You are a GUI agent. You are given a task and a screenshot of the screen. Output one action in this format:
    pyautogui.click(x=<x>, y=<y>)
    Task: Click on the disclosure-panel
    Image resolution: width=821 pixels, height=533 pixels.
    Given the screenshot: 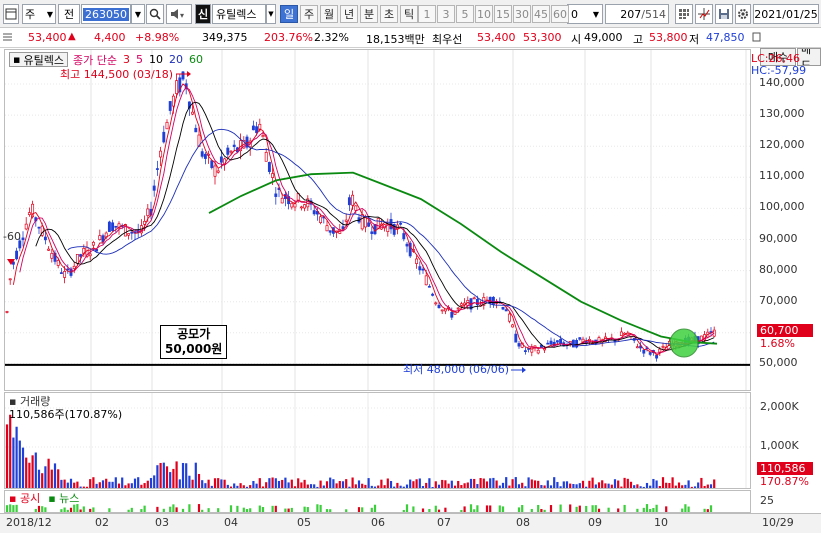 What is the action you would take?
    pyautogui.click(x=377, y=501)
    